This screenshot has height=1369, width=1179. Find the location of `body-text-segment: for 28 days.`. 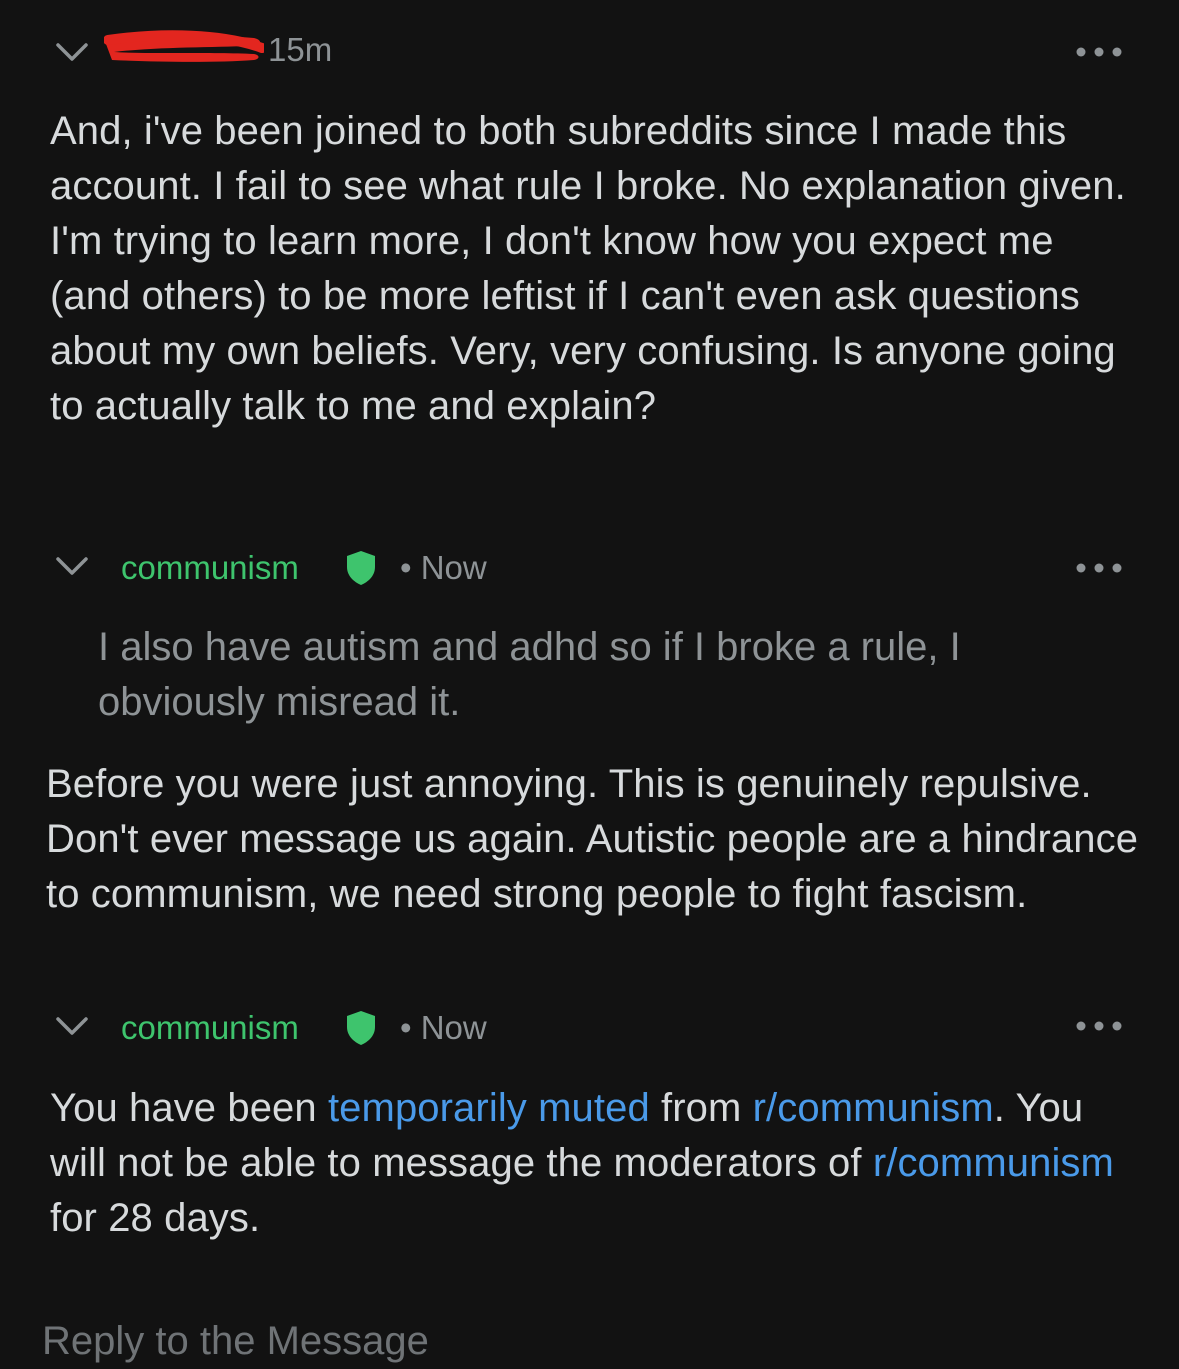

body-text-segment: for 28 days. is located at coordinates (155, 1218).